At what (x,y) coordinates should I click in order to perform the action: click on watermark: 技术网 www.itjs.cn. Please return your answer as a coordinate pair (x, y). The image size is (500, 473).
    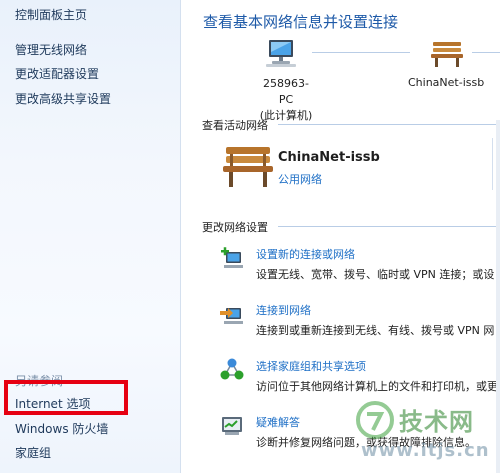
    Looking at the image, I should click on (427, 434).